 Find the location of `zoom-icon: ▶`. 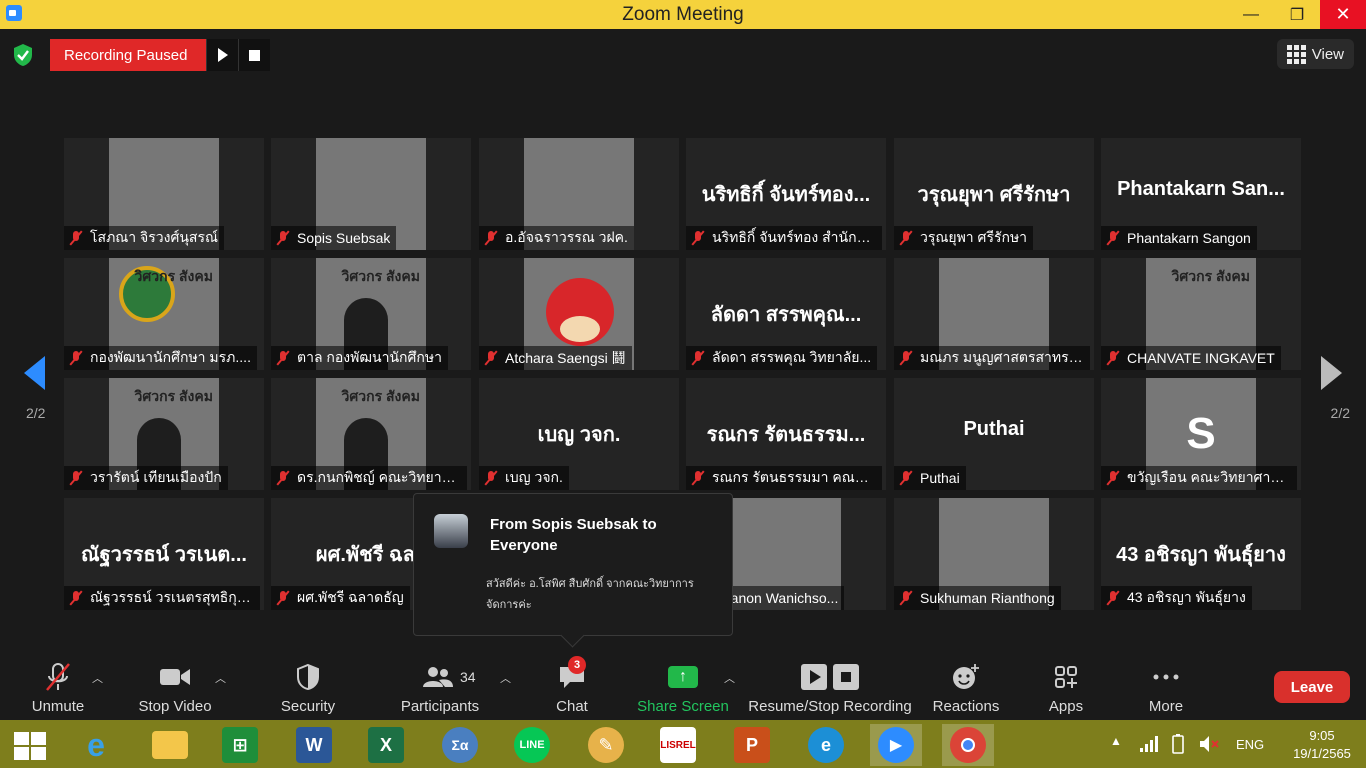

zoom-icon: ▶ is located at coordinates (896, 745).